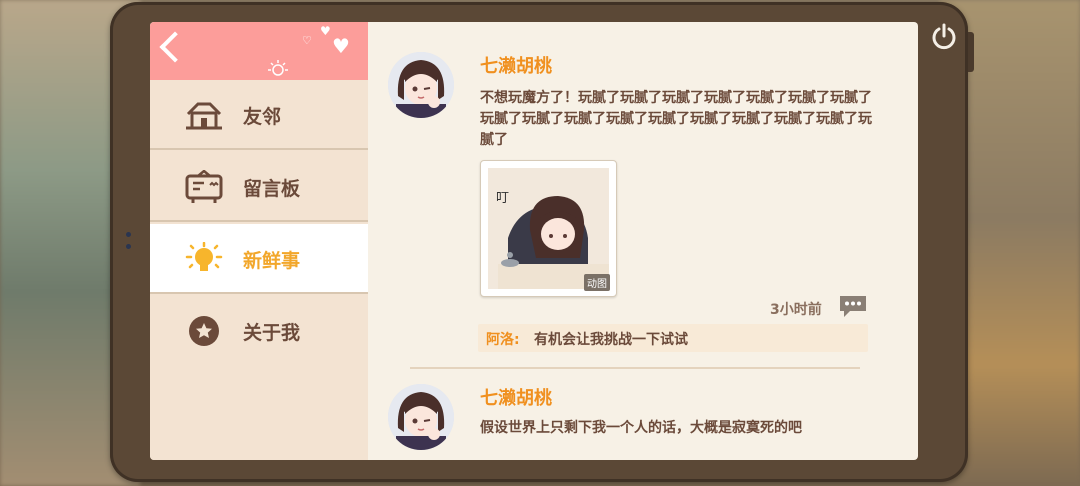 Image resolution: width=1080 pixels, height=486 pixels. Describe the element at coordinates (853, 306) in the screenshot. I see `comment-icon` at that location.